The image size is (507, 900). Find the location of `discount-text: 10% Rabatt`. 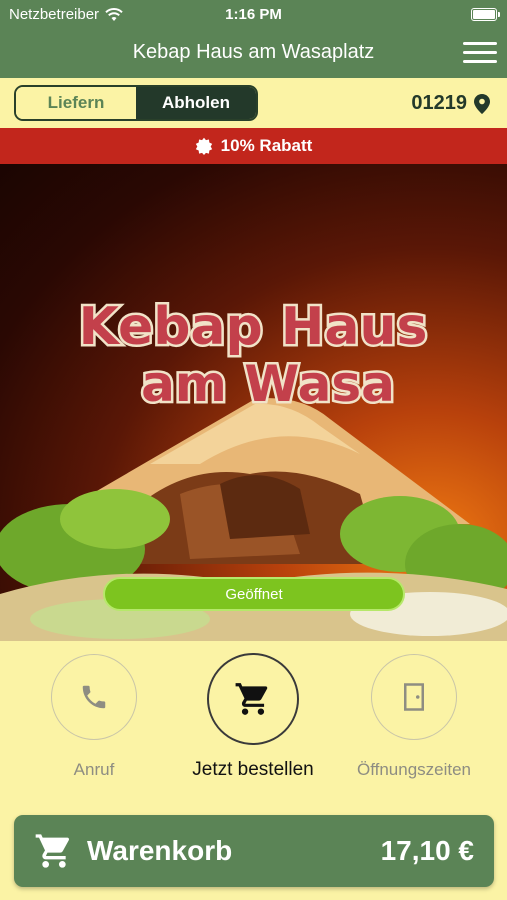

discount-text: 10% Rabatt is located at coordinates (266, 145).